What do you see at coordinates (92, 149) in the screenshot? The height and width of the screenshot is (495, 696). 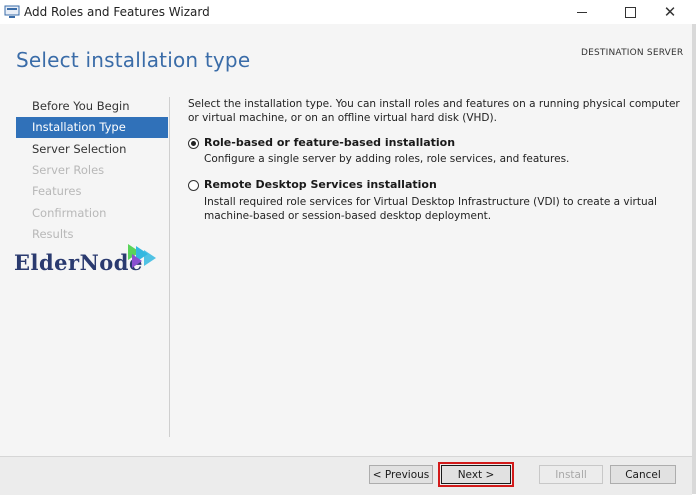 I see `nav-item-server-selection: Server Selection` at bounding box center [92, 149].